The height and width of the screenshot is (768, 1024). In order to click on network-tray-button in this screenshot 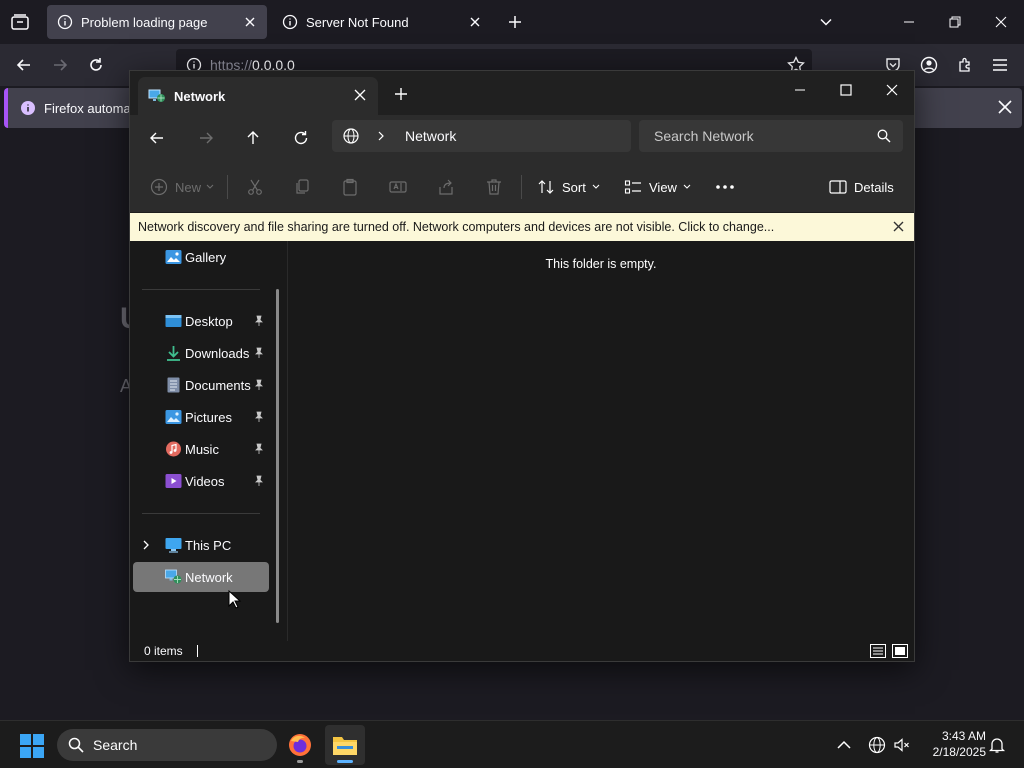, I will do `click(877, 745)`.